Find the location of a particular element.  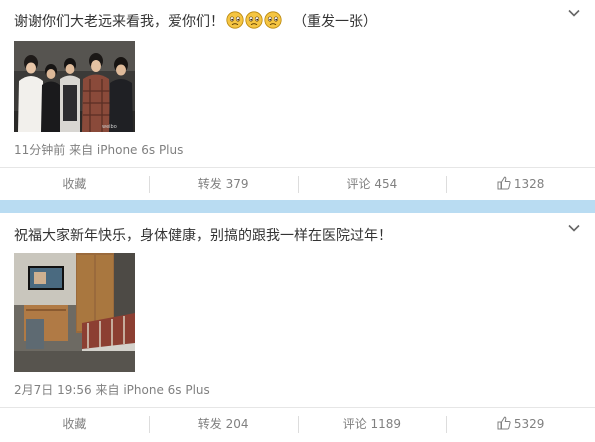

like-count: 1328 is located at coordinates (529, 183).